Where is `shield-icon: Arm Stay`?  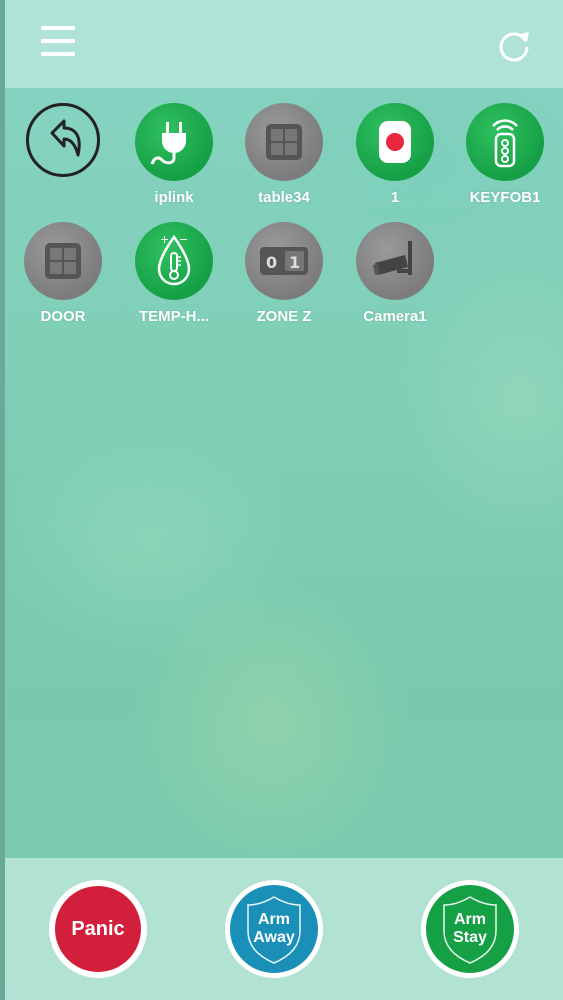
shield-icon: Arm Stay is located at coordinates (470, 929).